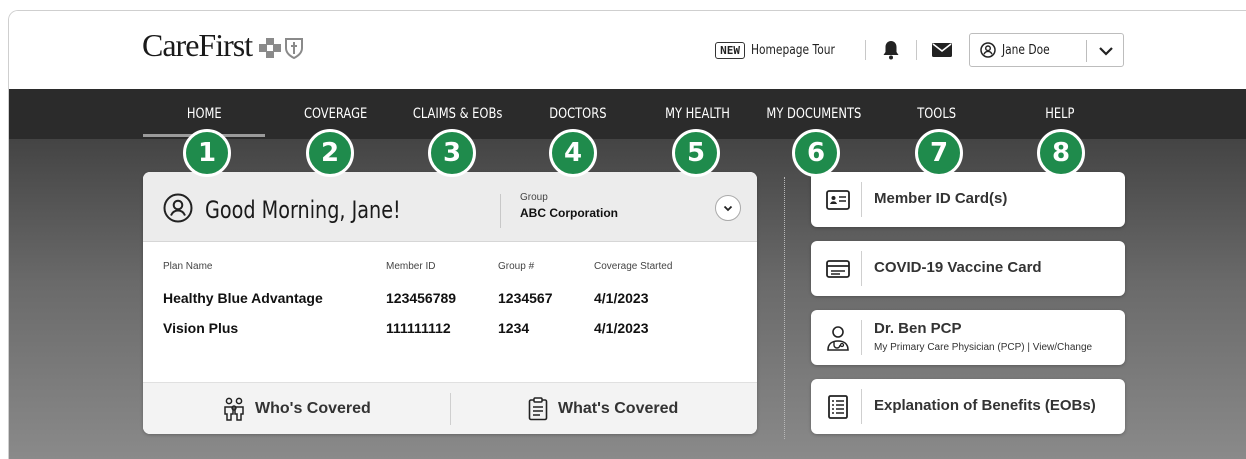 The width and height of the screenshot is (1246, 459). I want to click on bell-icon, so click(891, 50).